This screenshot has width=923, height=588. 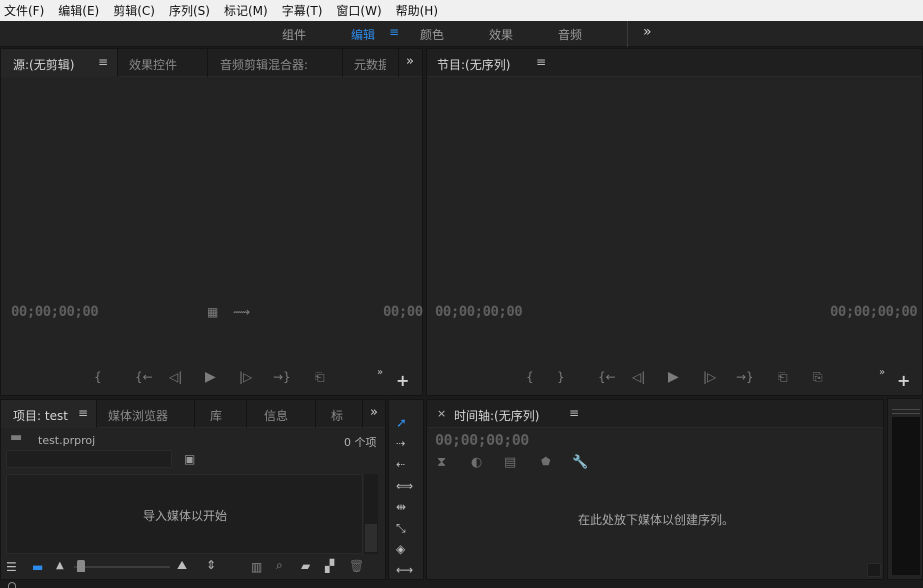 I want to click on project-search-input, so click(x=89, y=459).